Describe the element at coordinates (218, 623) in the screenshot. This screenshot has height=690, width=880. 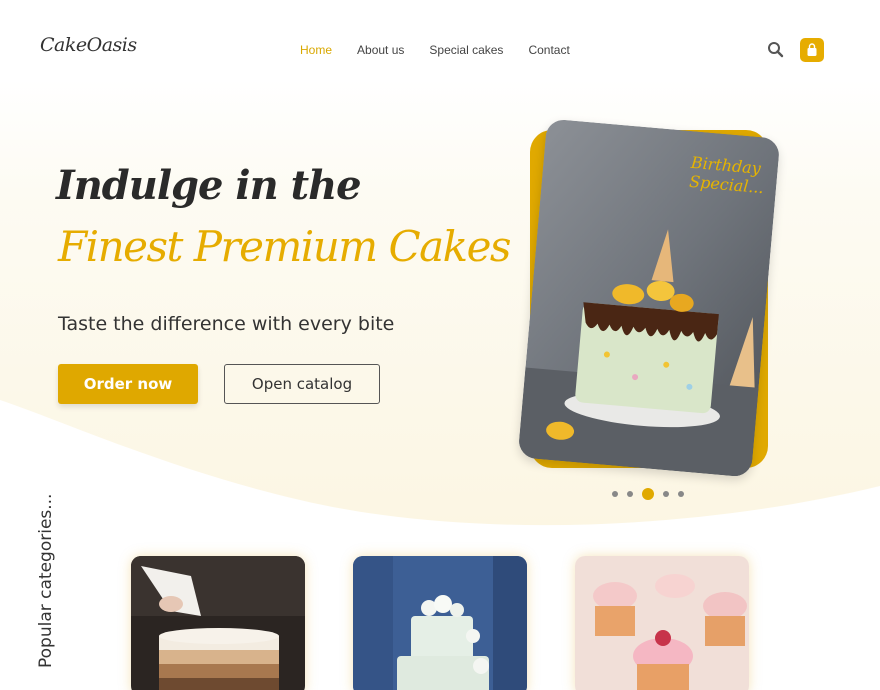
I see `category-card-ombre-cake` at that location.